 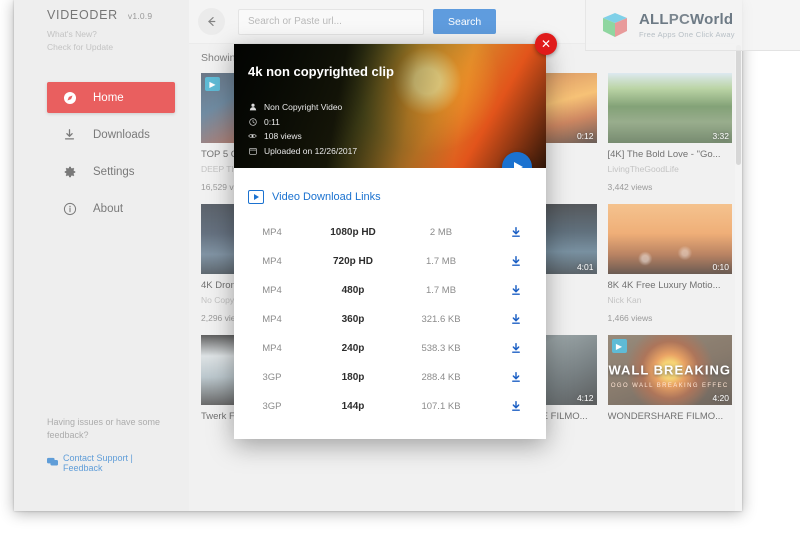 What do you see at coordinates (390, 319) in the screenshot?
I see `download-link-row: MP4 360p 321.6 KB` at bounding box center [390, 319].